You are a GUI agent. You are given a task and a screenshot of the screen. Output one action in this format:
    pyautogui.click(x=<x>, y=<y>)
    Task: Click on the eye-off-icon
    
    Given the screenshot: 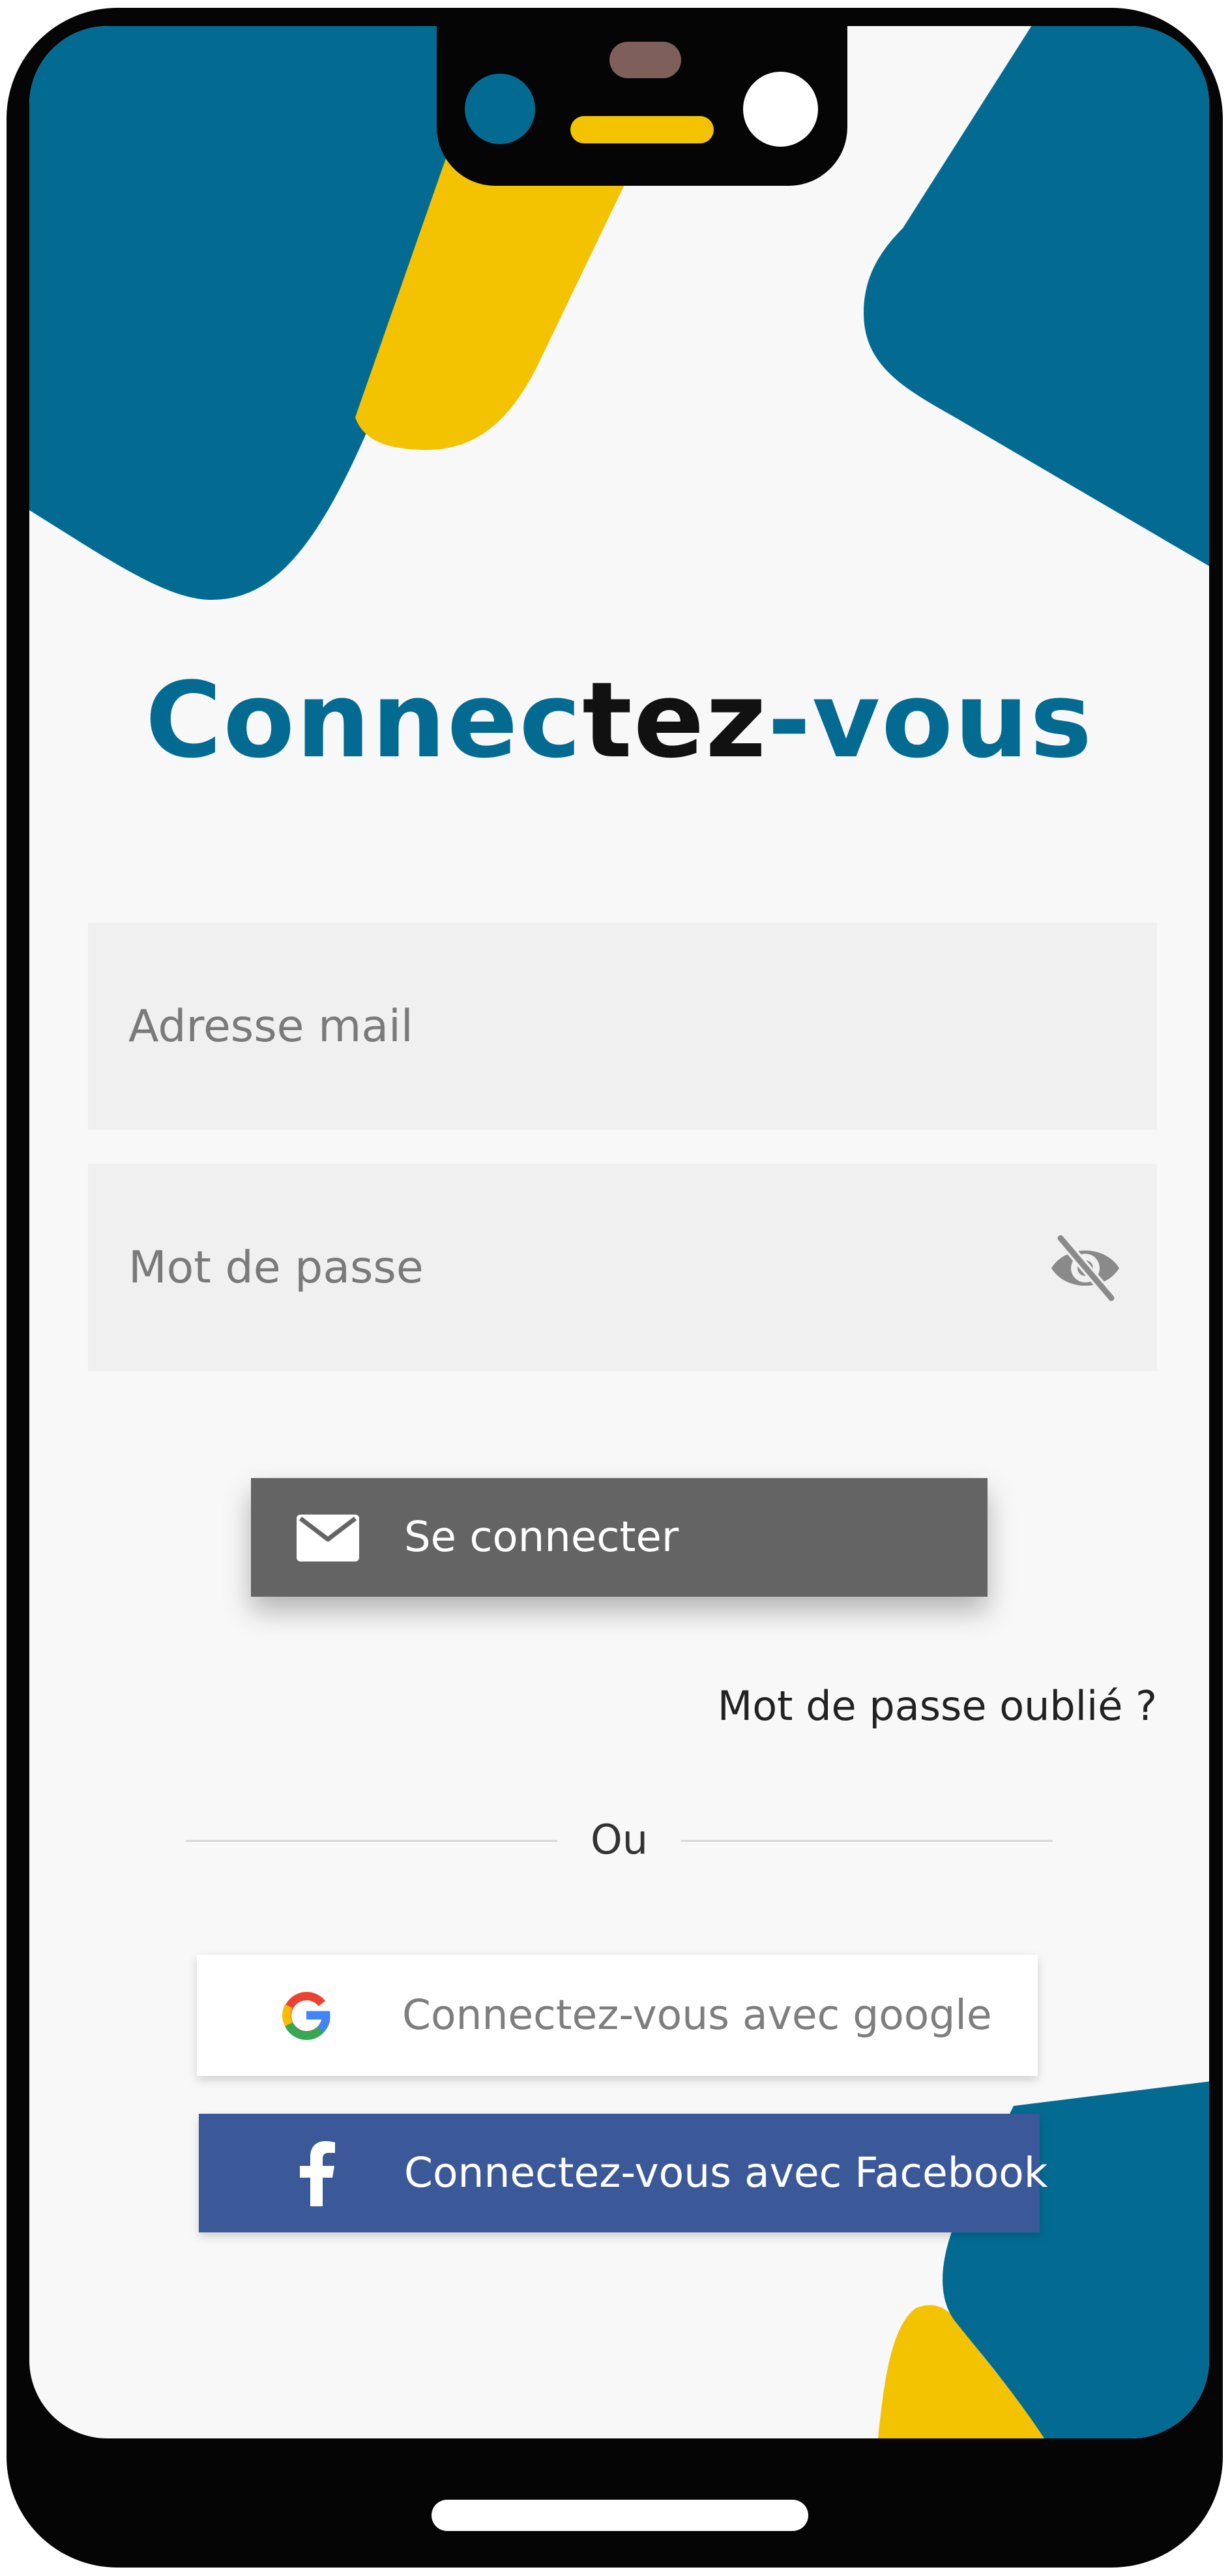 What is the action you would take?
    pyautogui.click(x=1085, y=1267)
    